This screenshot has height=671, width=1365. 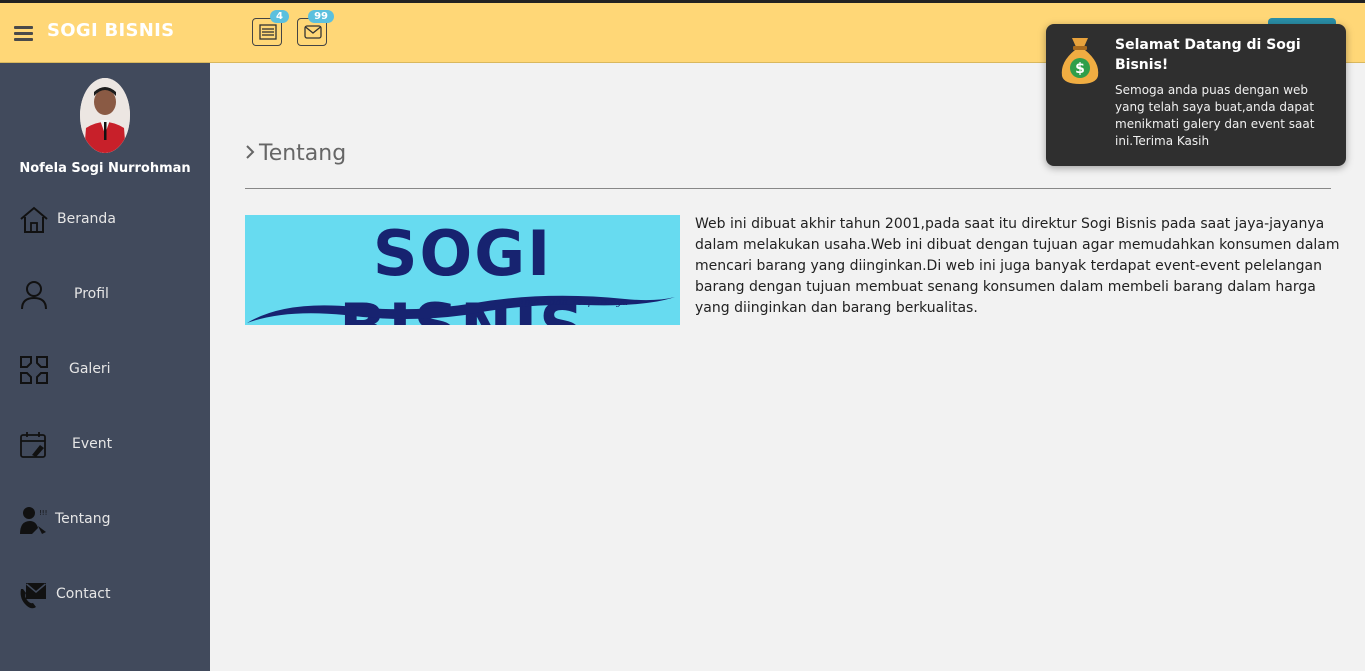 I want to click on person-info-icon: !!!, so click(x=33, y=520).